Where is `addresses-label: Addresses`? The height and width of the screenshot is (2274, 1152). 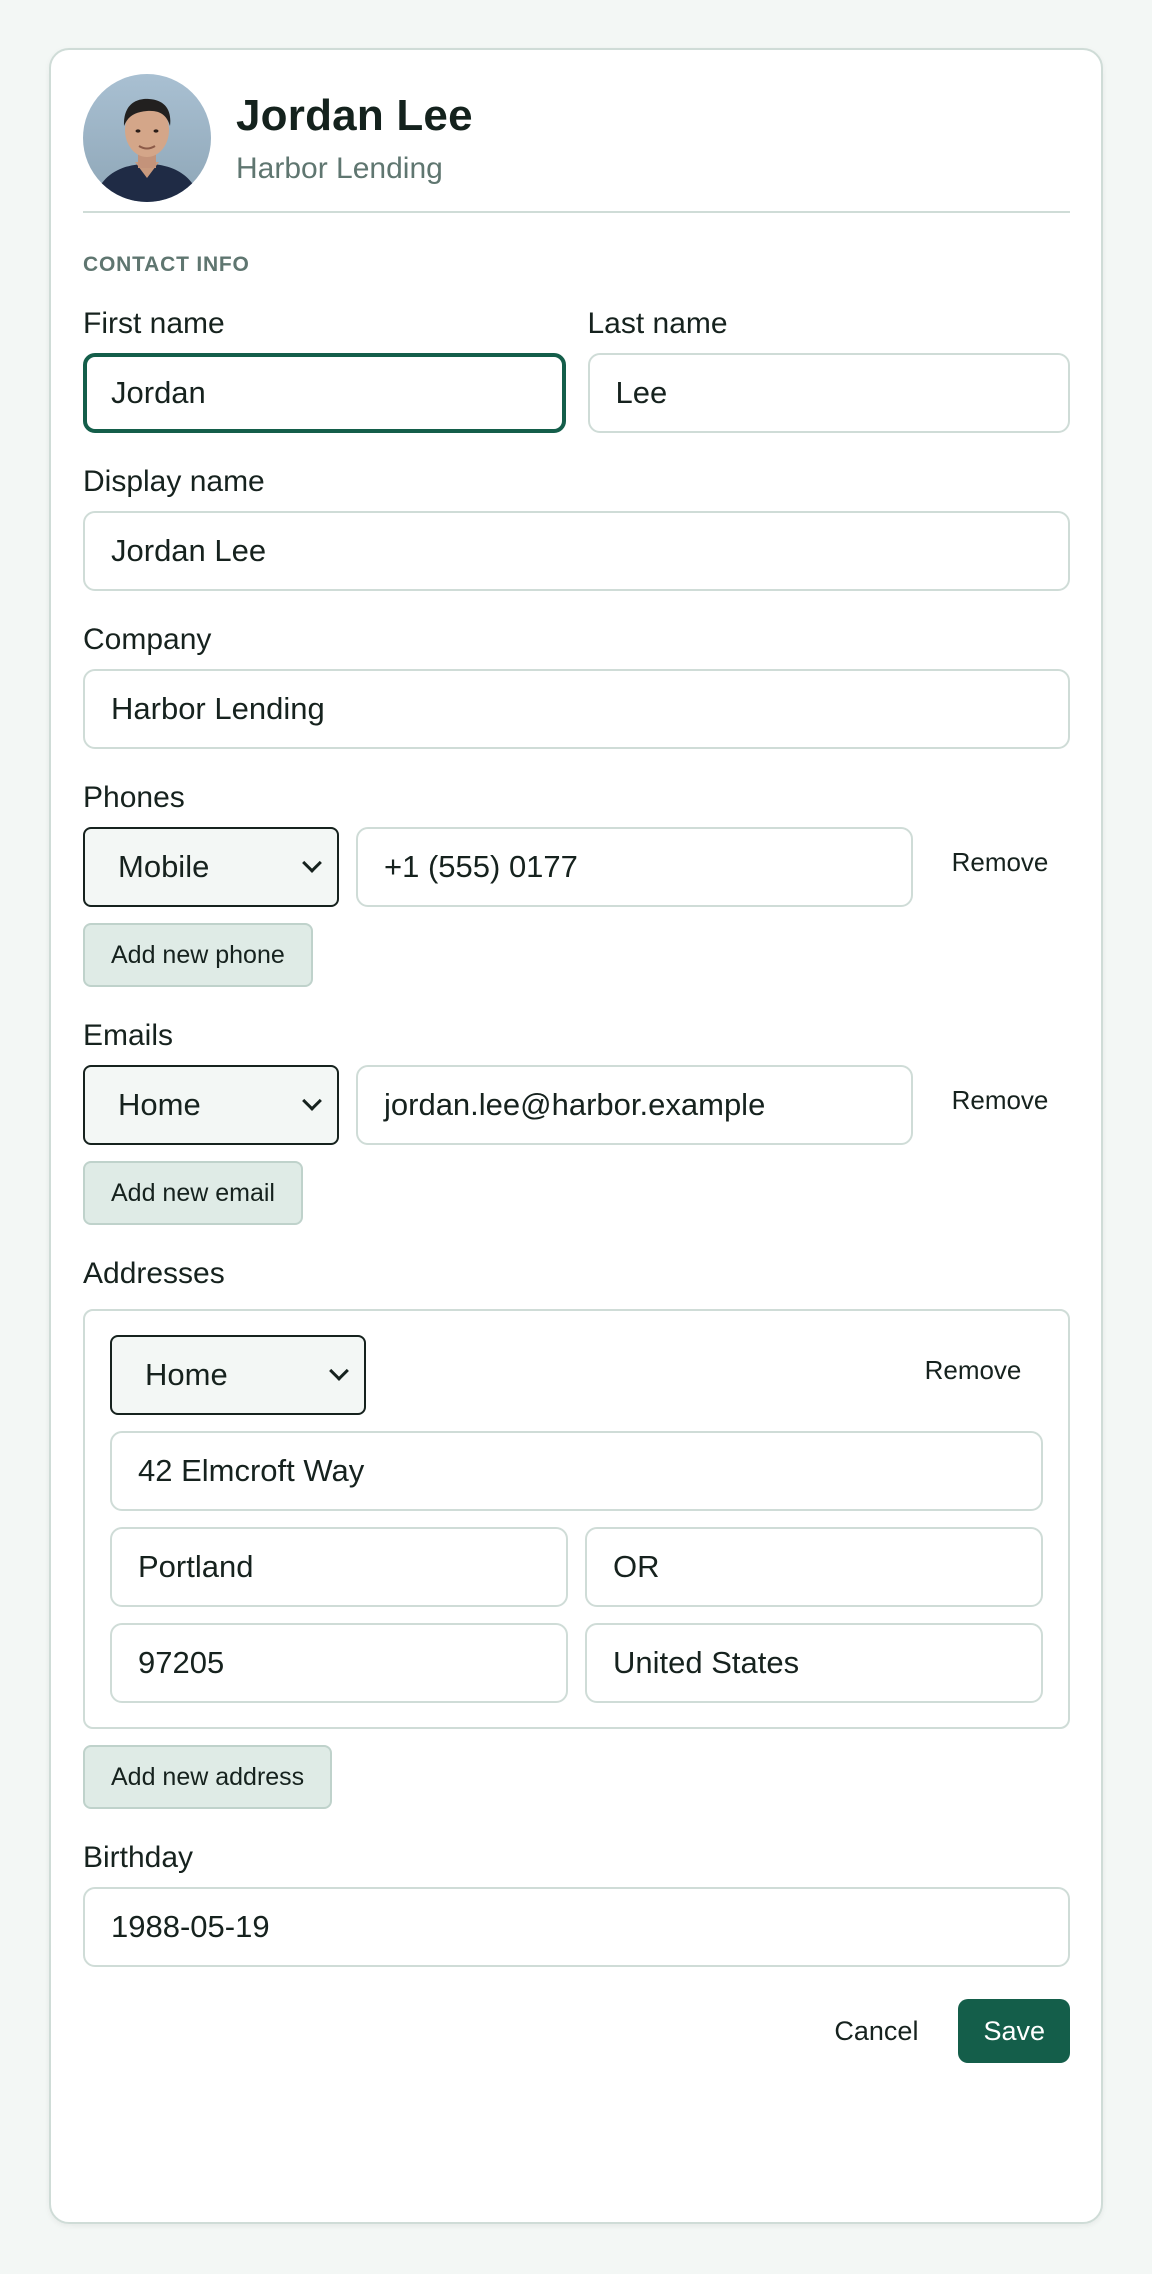 addresses-label: Addresses is located at coordinates (154, 1273).